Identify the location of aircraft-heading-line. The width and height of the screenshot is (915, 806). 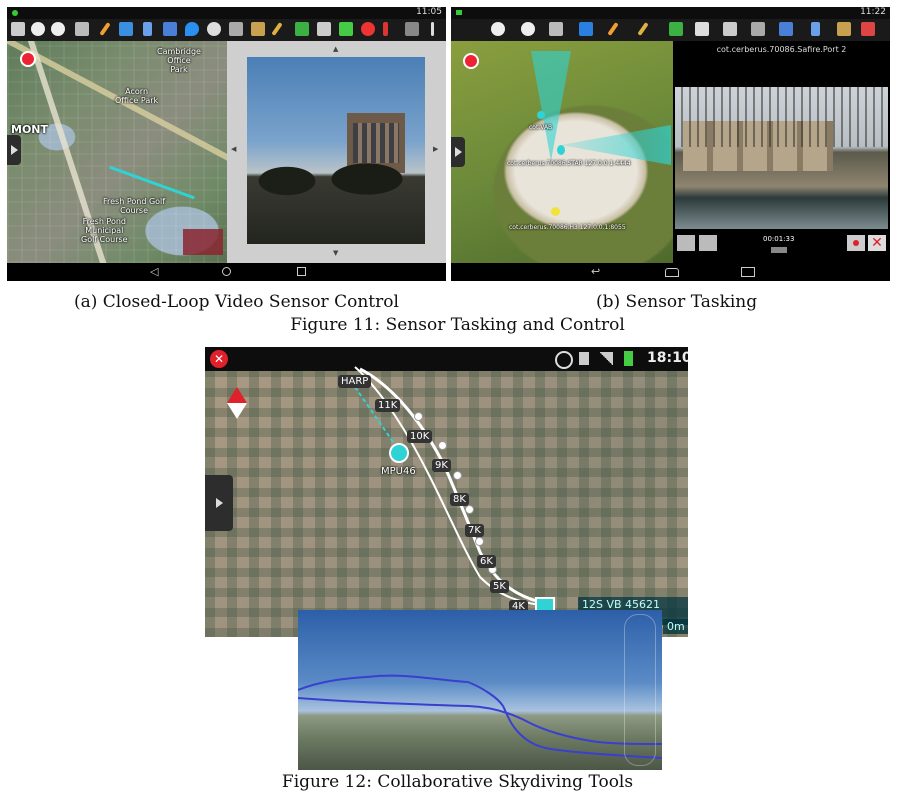
(377, 419).